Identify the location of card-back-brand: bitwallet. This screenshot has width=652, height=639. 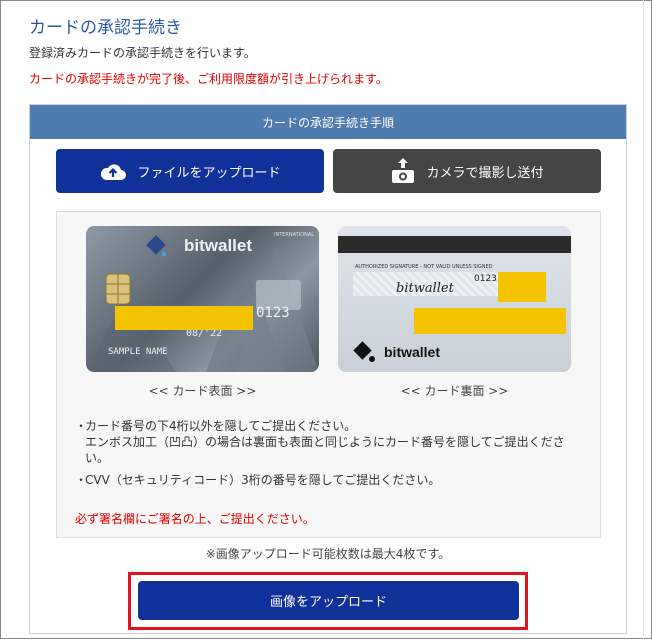
(412, 352).